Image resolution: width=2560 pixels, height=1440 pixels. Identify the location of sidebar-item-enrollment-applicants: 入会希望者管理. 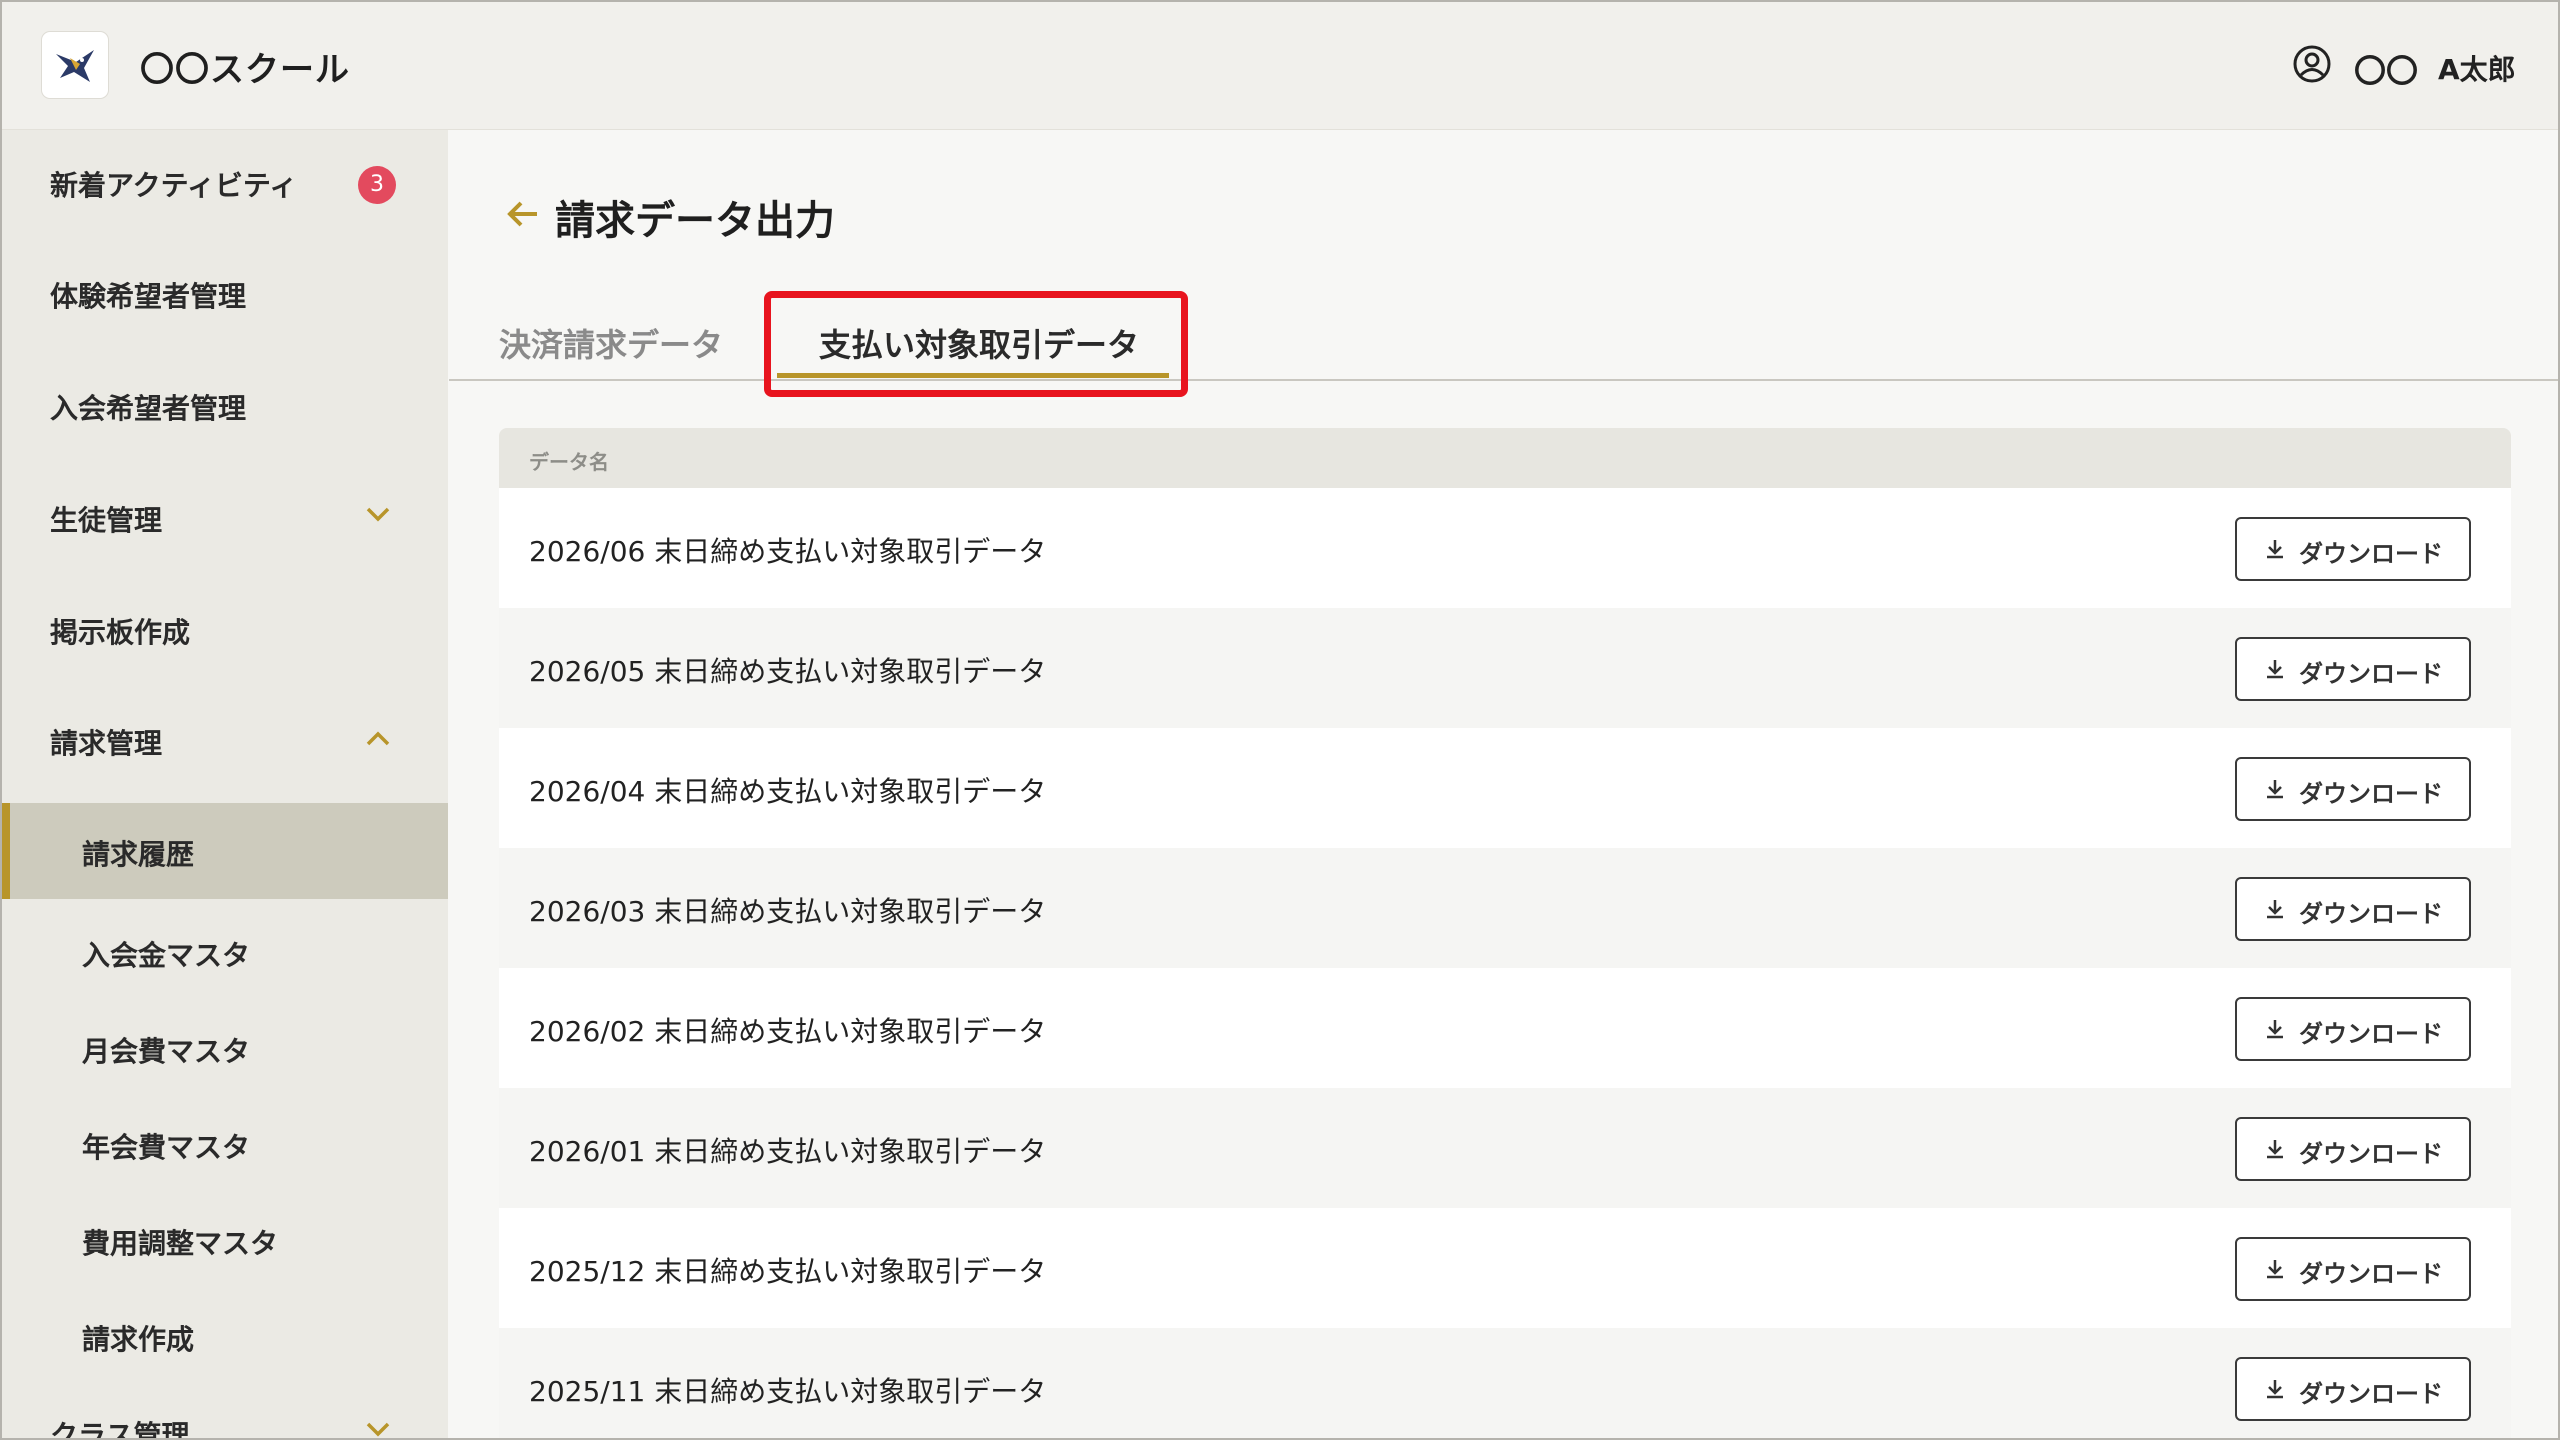
(225, 401).